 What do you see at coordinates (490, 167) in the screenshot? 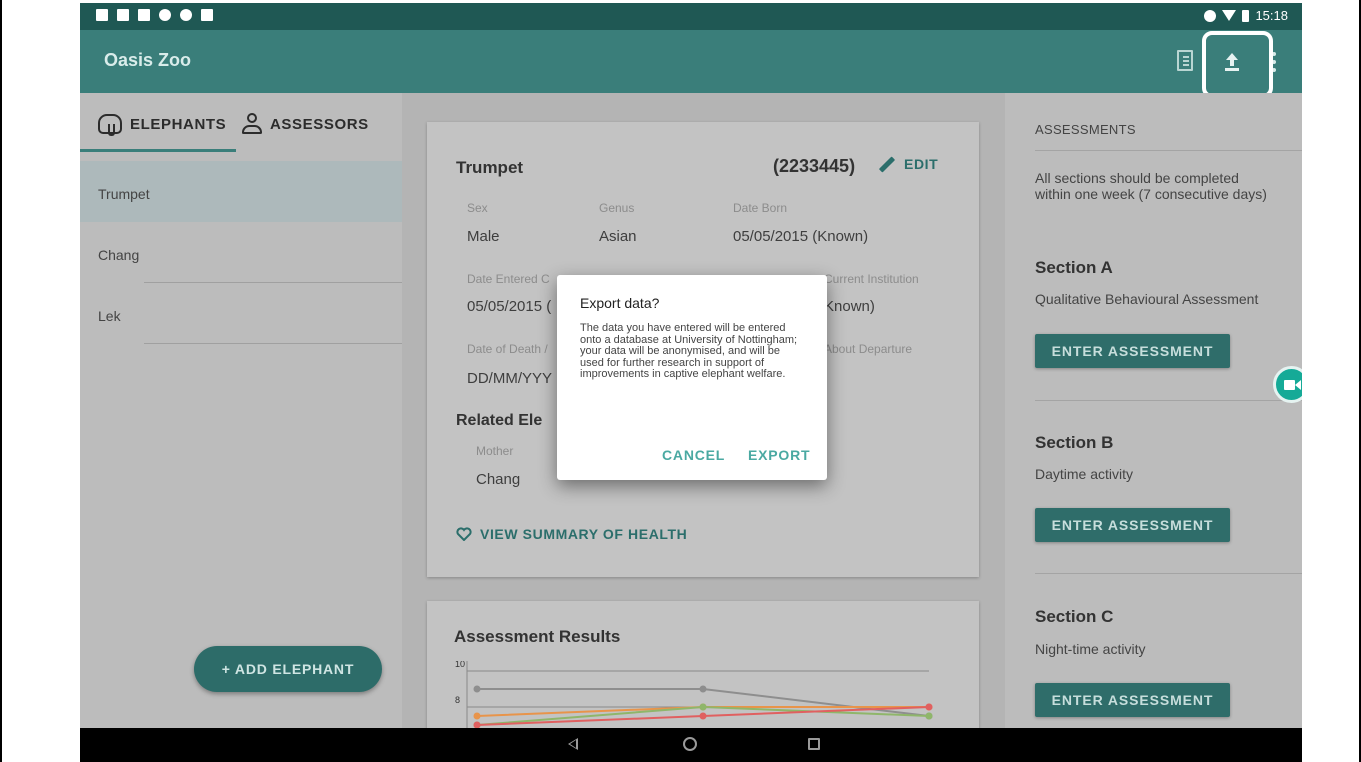
I see `detail-name: Trumpet` at bounding box center [490, 167].